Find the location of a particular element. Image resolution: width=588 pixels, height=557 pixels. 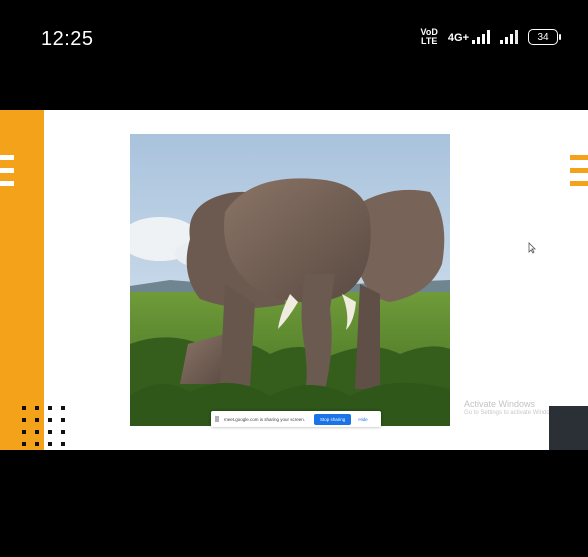

hide-button: Hide is located at coordinates (362, 419).